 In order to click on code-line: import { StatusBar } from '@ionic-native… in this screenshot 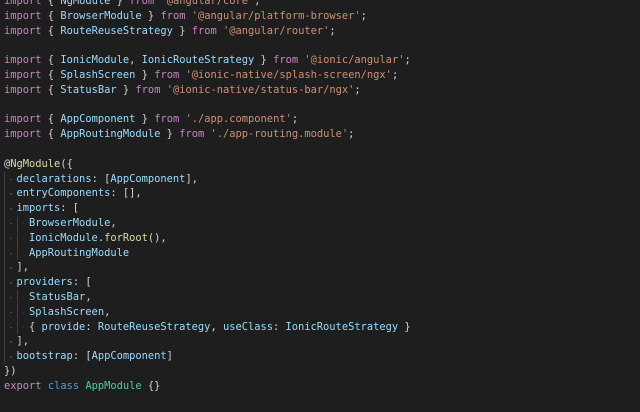, I will do `click(322, 90)`.